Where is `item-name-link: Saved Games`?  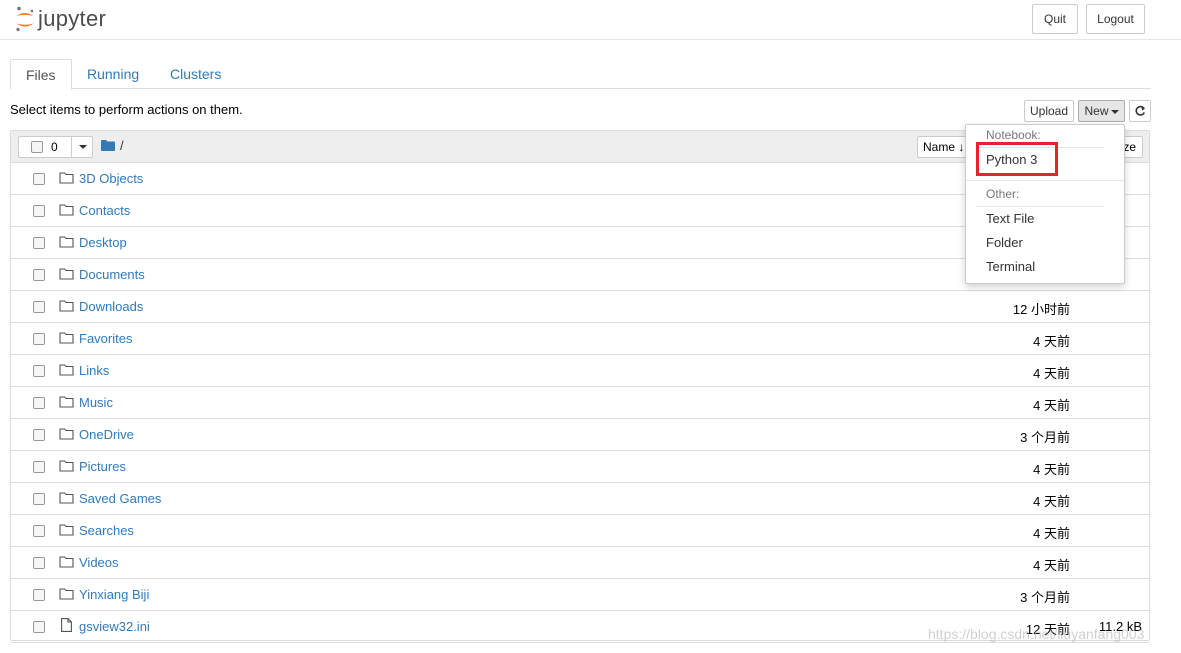
item-name-link: Saved Games is located at coordinates (120, 498).